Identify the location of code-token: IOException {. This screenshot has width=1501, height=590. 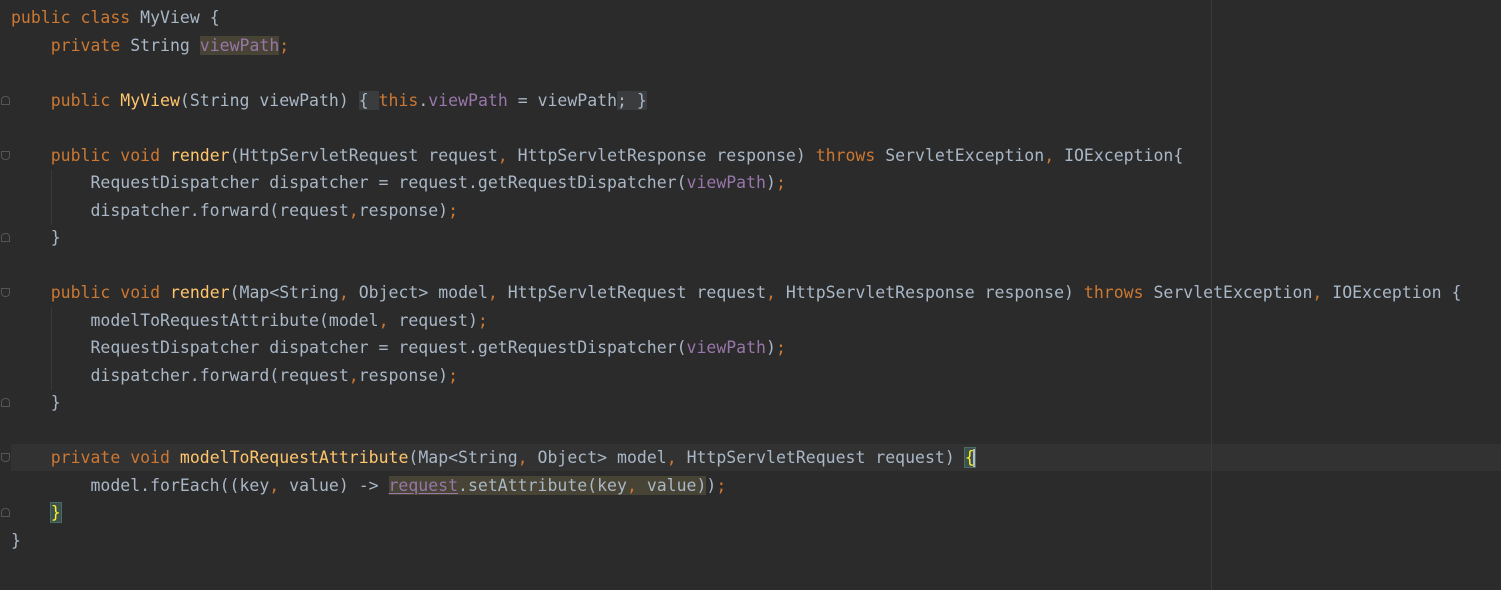
(1397, 292).